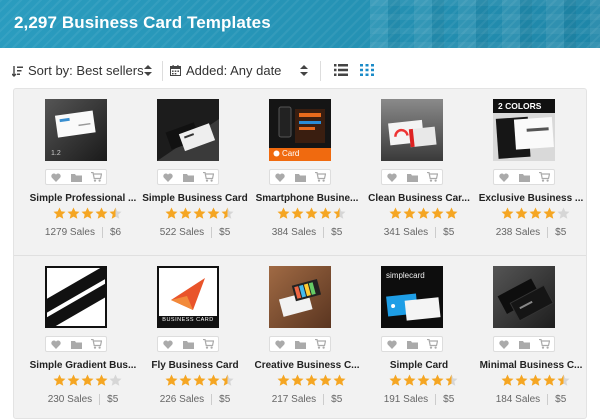 The image size is (600, 419). Describe the element at coordinates (195, 232) in the screenshot. I see `sales-price-row: 522 Sales $5` at that location.